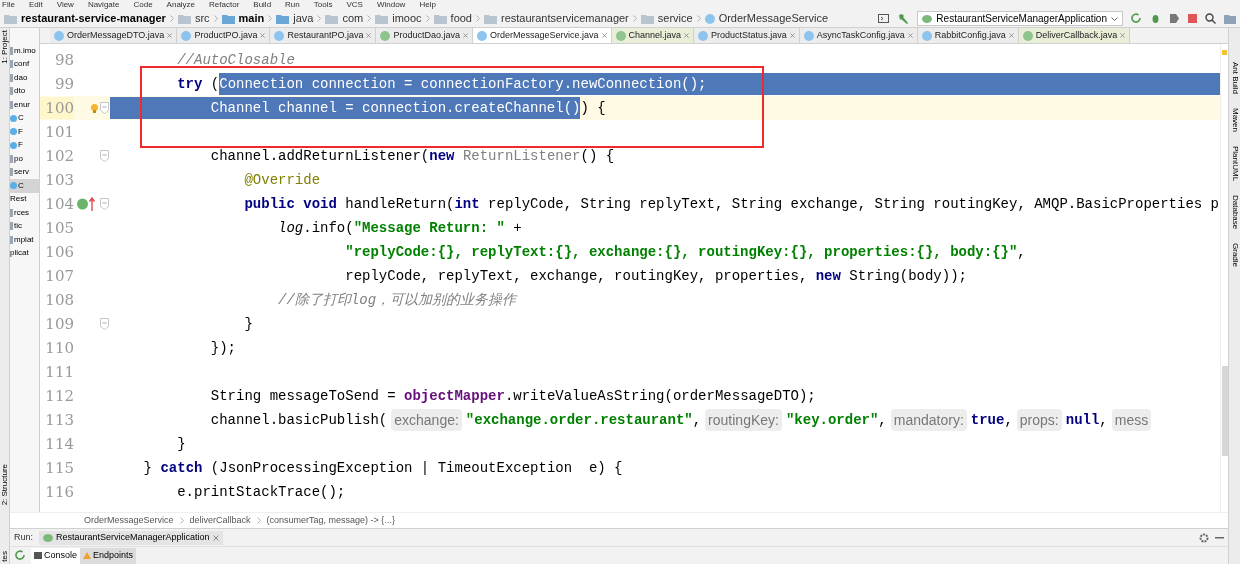 The height and width of the screenshot is (564, 1240). I want to click on editor-tab: RestaurantPO.java, so click(323, 35).